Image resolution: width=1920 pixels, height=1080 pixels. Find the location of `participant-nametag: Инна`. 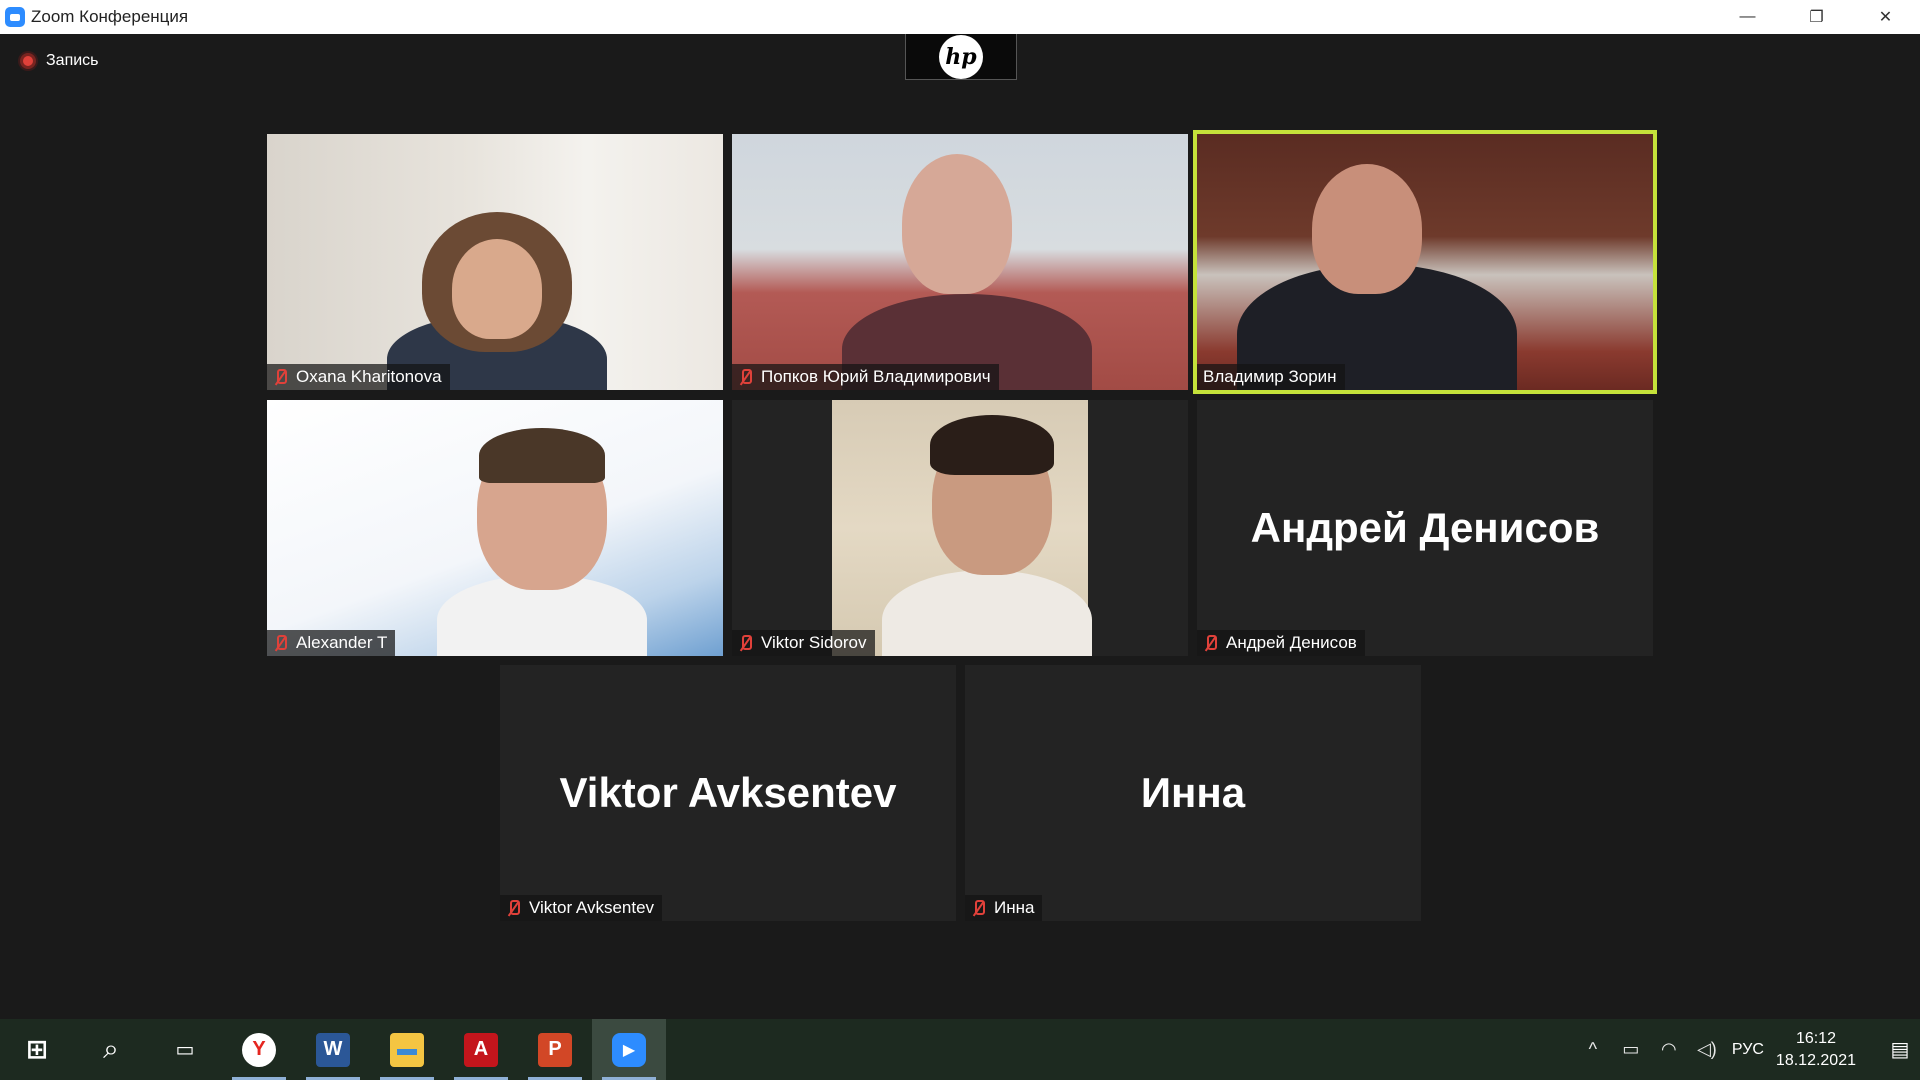

participant-nametag: Инна is located at coordinates (1004, 908).